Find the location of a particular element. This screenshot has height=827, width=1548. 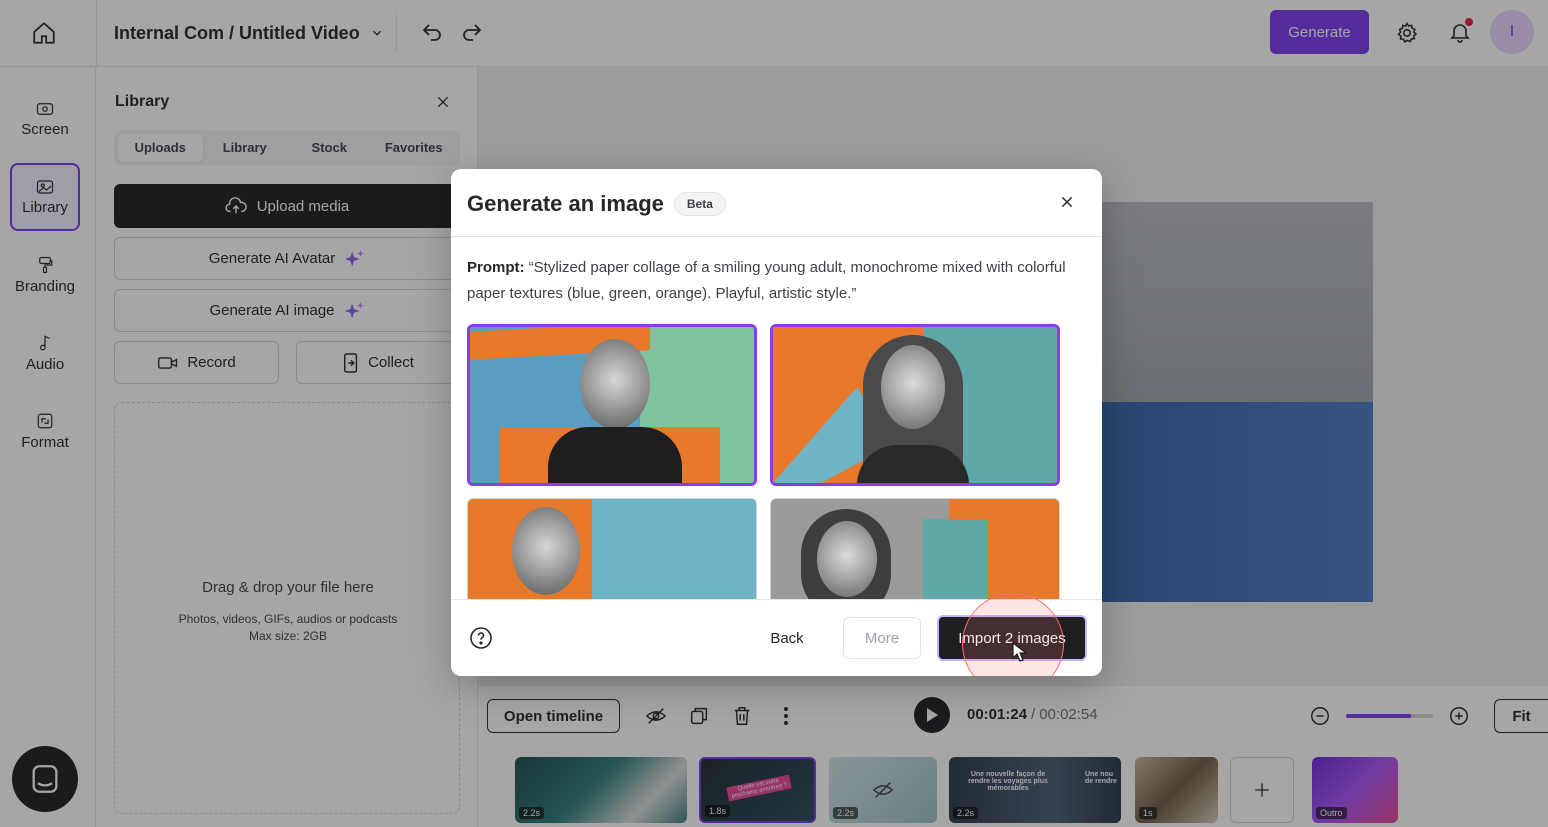

beta-badge: Beta is located at coordinates (699, 204).